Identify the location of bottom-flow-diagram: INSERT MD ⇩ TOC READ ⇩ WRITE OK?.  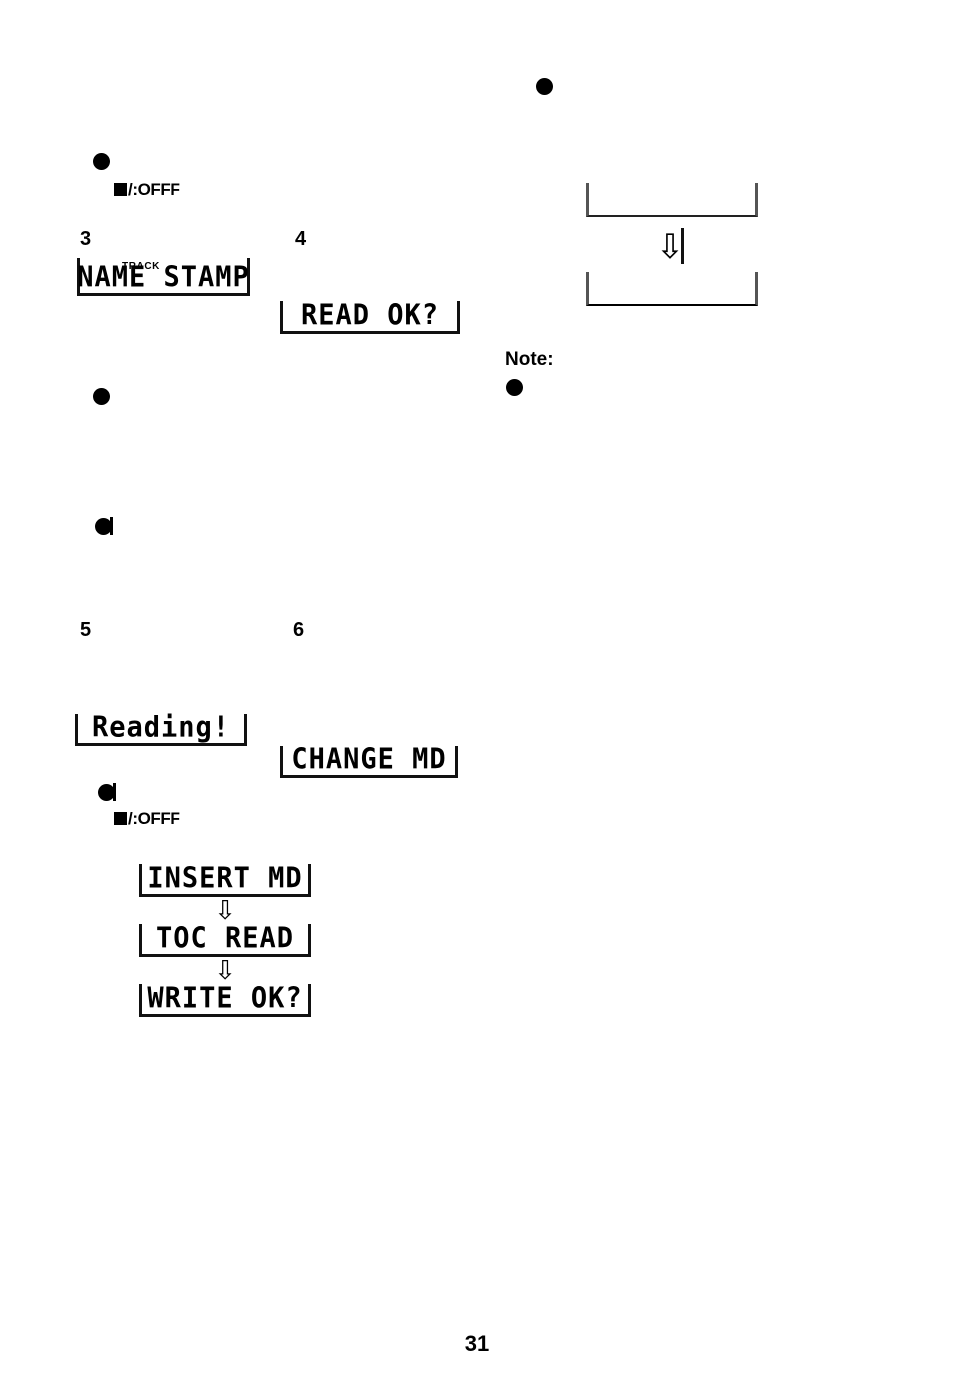
(225, 940).